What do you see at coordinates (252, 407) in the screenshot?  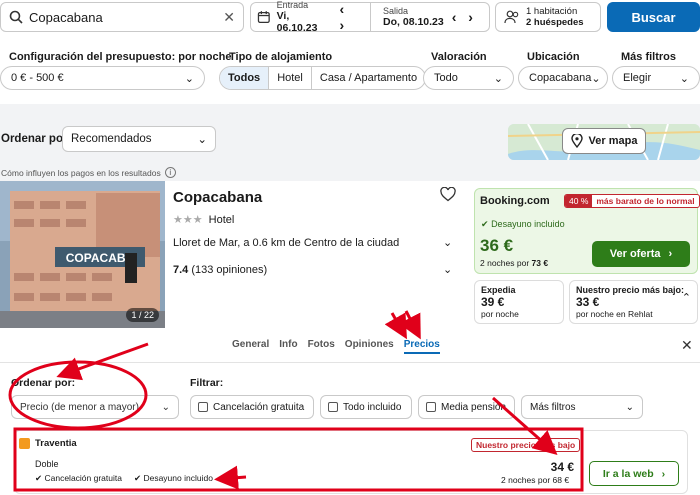 I see `filter-free-cancellation: Cancelación gratuita` at bounding box center [252, 407].